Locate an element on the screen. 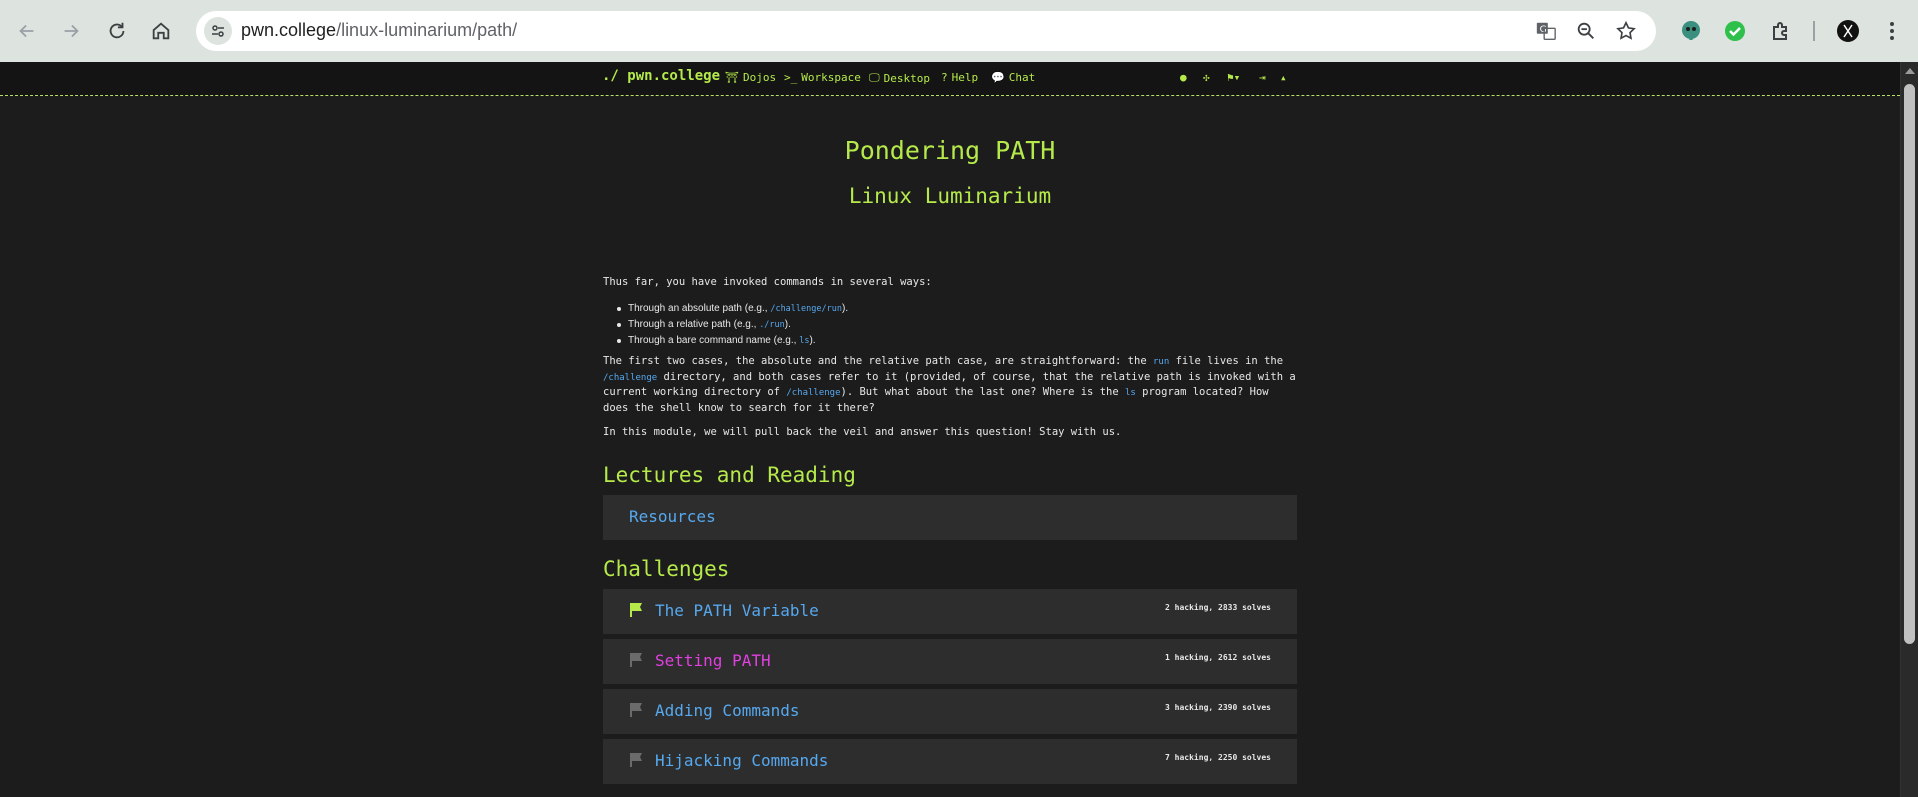  arrow-left-icon is located at coordinates (26, 31).